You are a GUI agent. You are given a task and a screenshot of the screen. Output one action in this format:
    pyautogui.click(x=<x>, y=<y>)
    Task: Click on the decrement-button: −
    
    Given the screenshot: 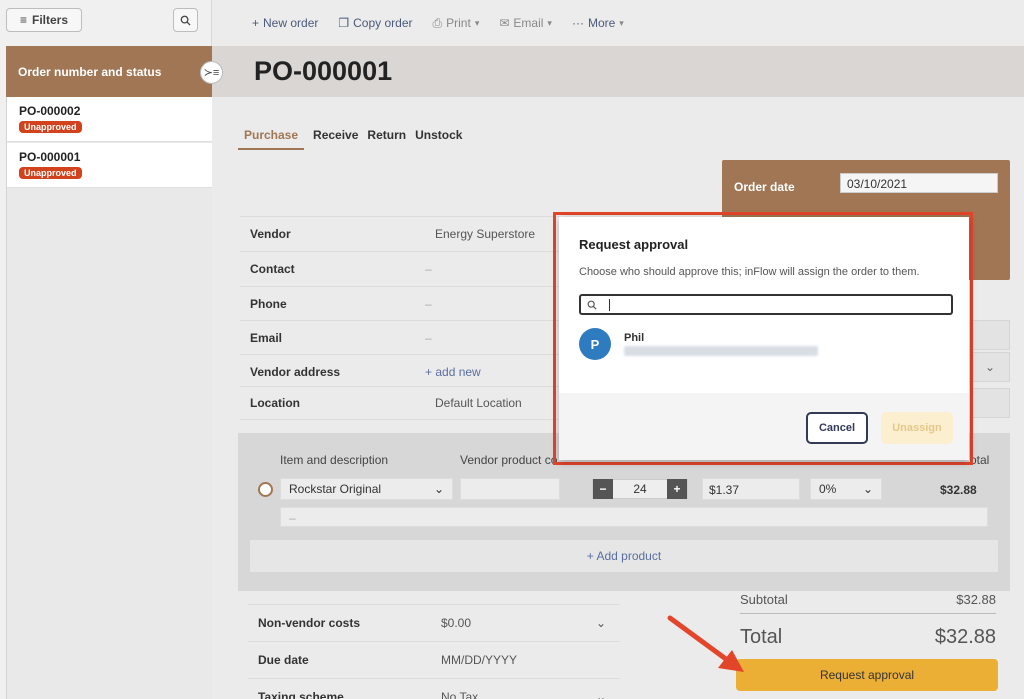 What is the action you would take?
    pyautogui.click(x=603, y=489)
    